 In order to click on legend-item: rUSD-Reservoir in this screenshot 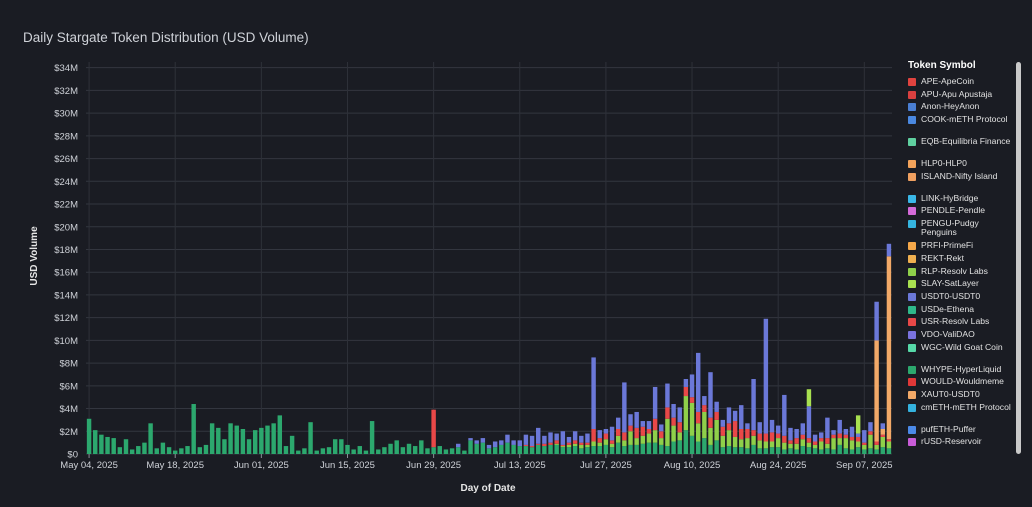, I will do `click(958, 443)`.